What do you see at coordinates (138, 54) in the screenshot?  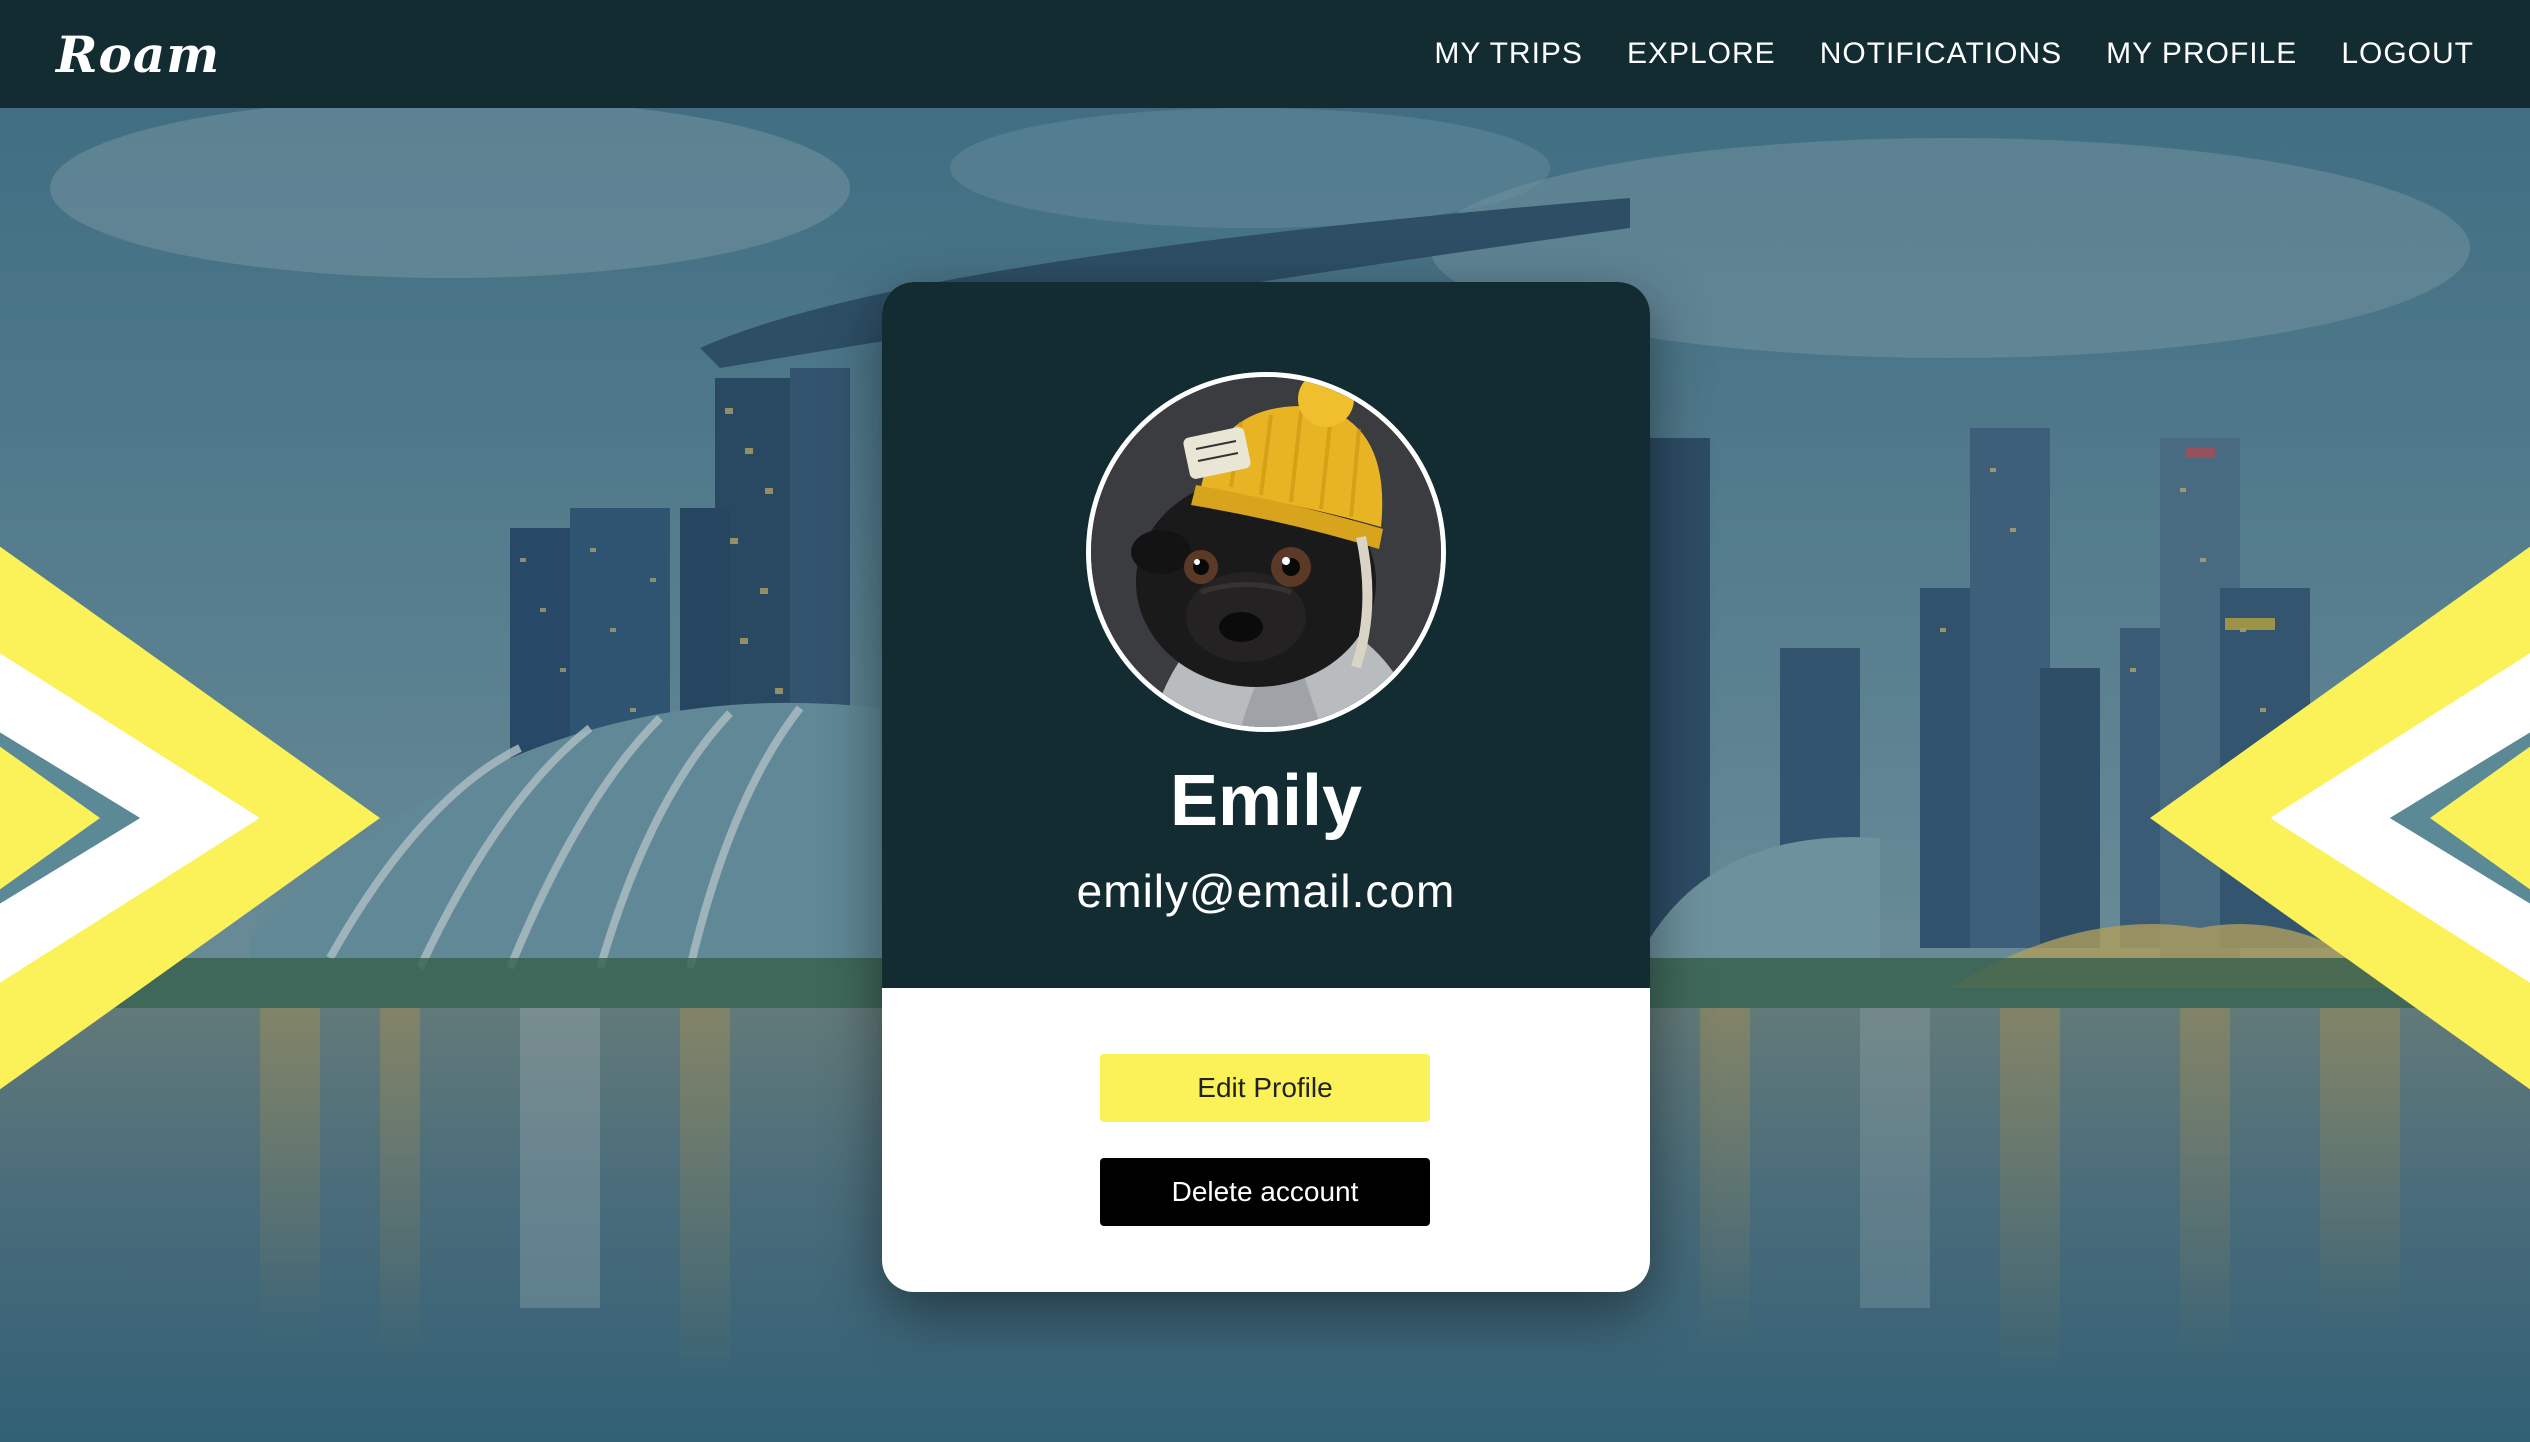 I see `app-logo: Roam` at bounding box center [138, 54].